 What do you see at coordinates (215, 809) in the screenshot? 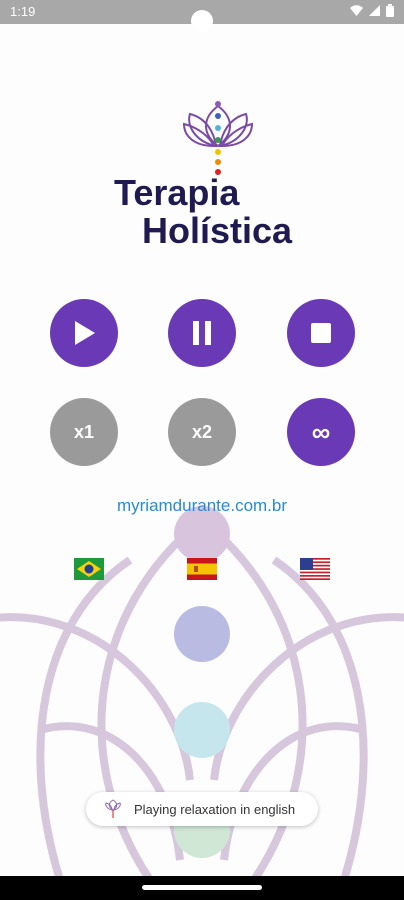
I see `toast-message: Playing relaxation in english` at bounding box center [215, 809].